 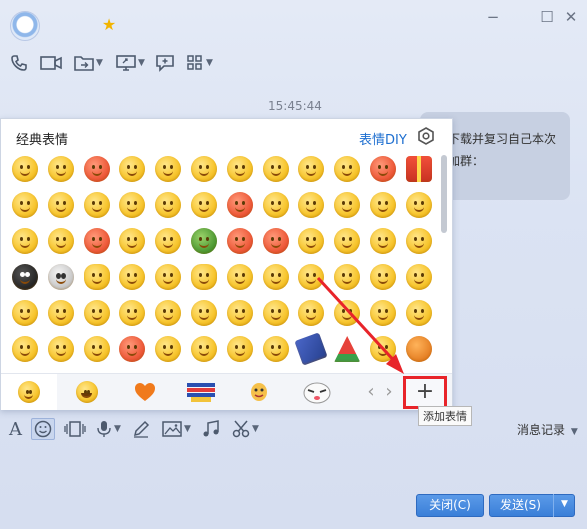 I want to click on font-icon: A, so click(x=15, y=429).